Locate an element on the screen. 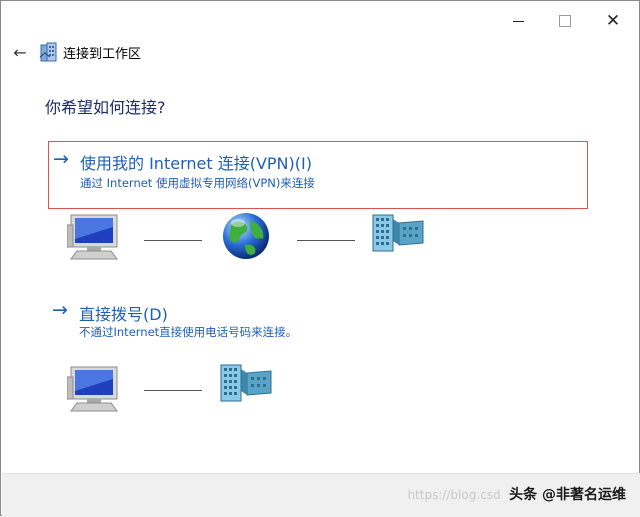 The width and height of the screenshot is (640, 517). back-arrow-icon: ← is located at coordinates (20, 52).